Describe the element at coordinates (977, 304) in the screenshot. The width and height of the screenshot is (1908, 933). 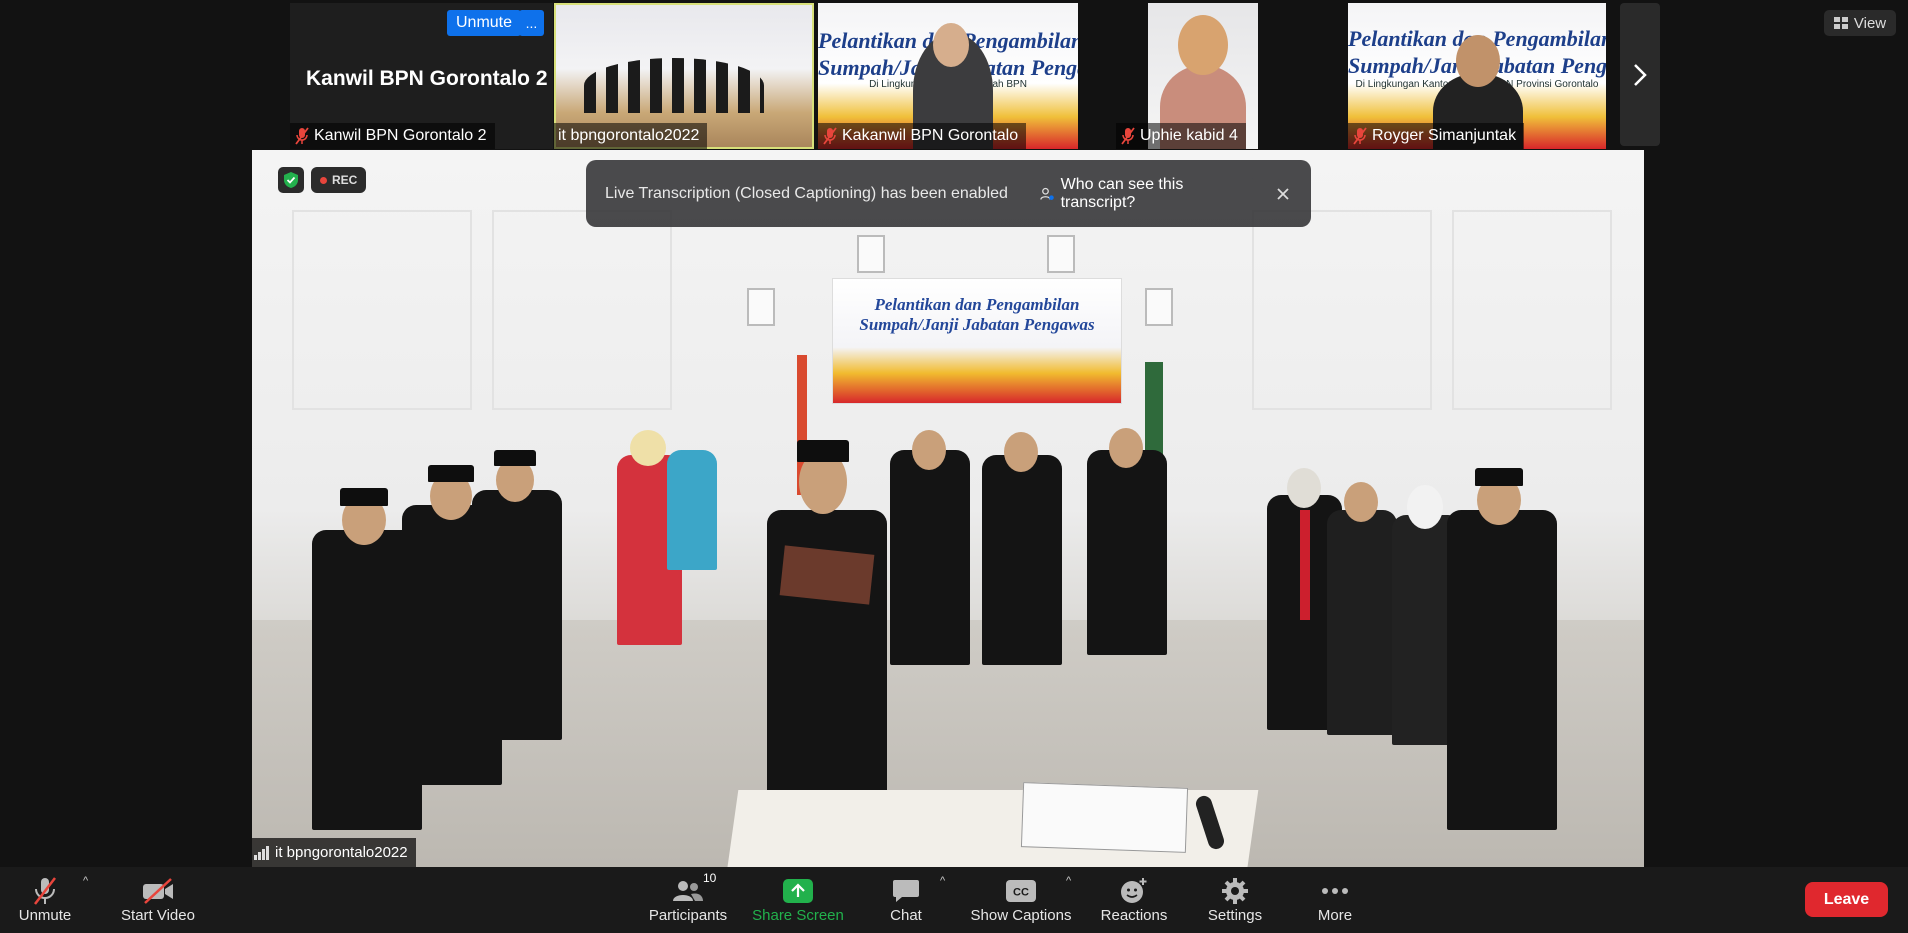
I see `backdrop-line-1: Pelantikan dan Pengambilan` at that location.